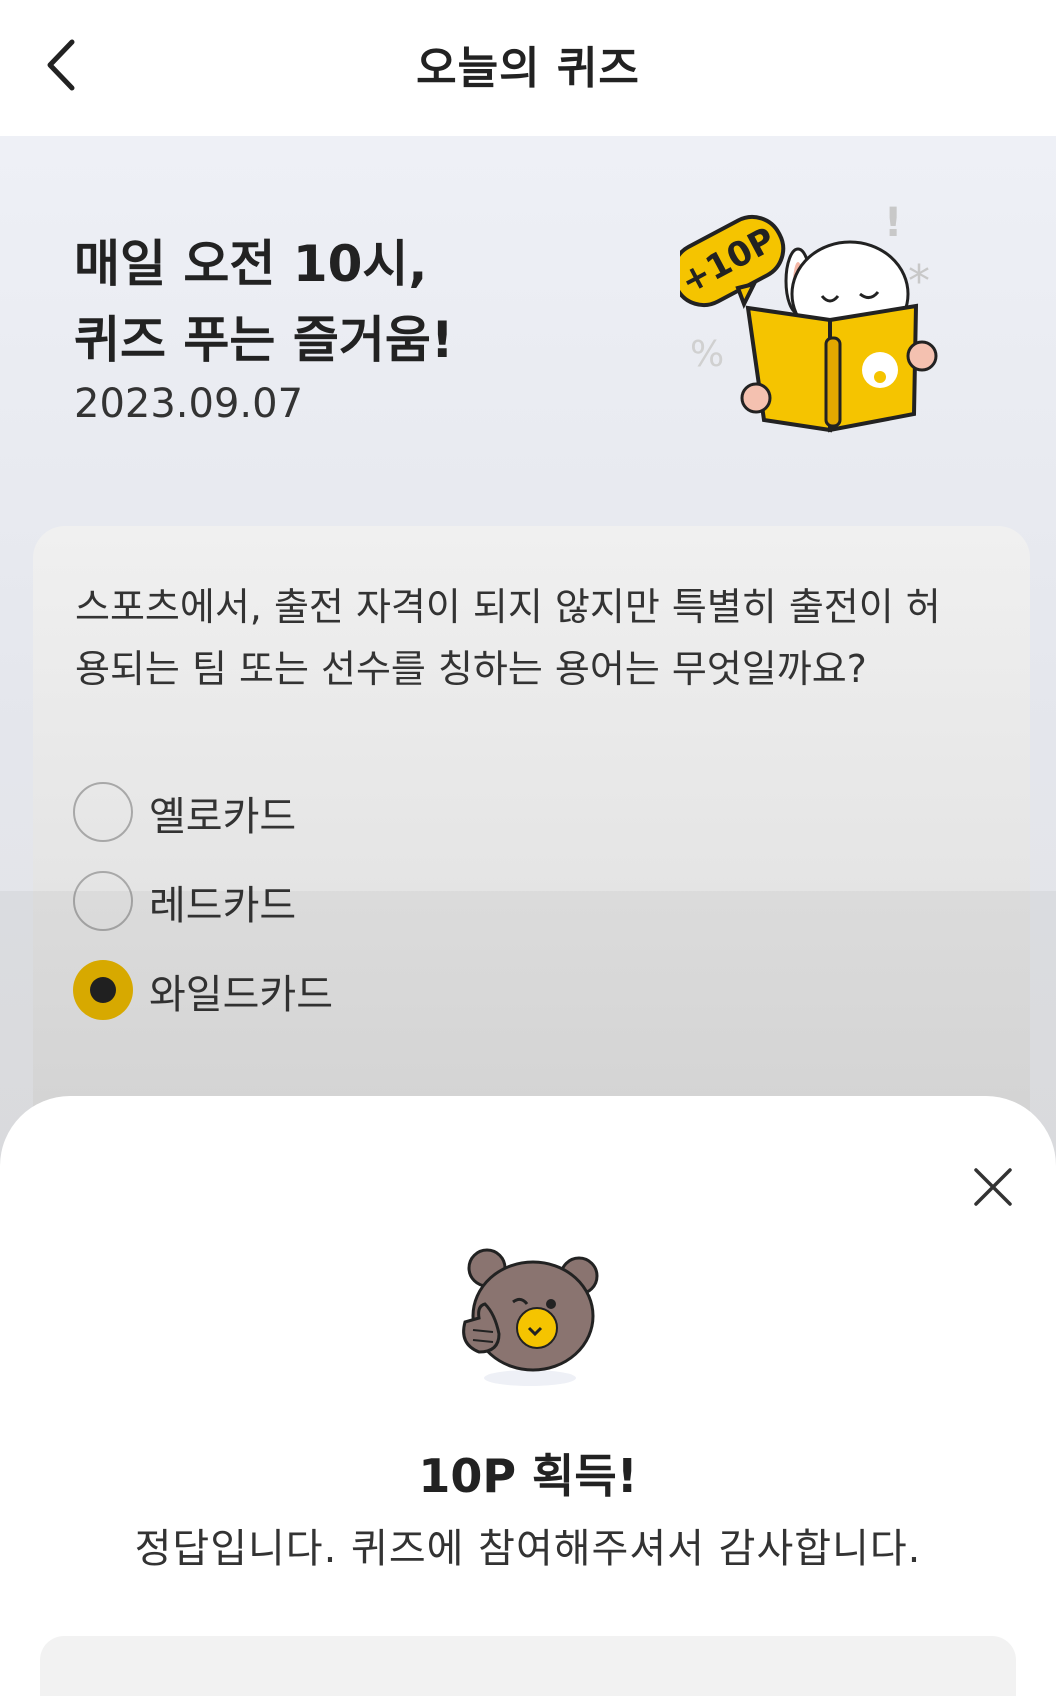 This screenshot has height=1696, width=1056. What do you see at coordinates (528, 1549) in the screenshot?
I see `result-message: 정답입니다. 퀴즈에 참여해주셔서 감사합니다.` at bounding box center [528, 1549].